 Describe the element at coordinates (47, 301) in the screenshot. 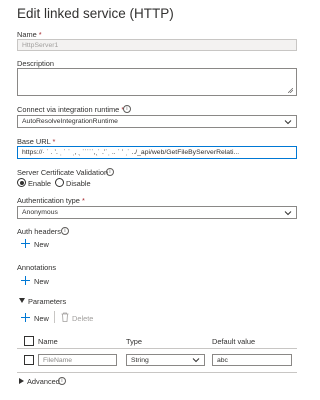

I see `parameters-label: Parameters` at that location.